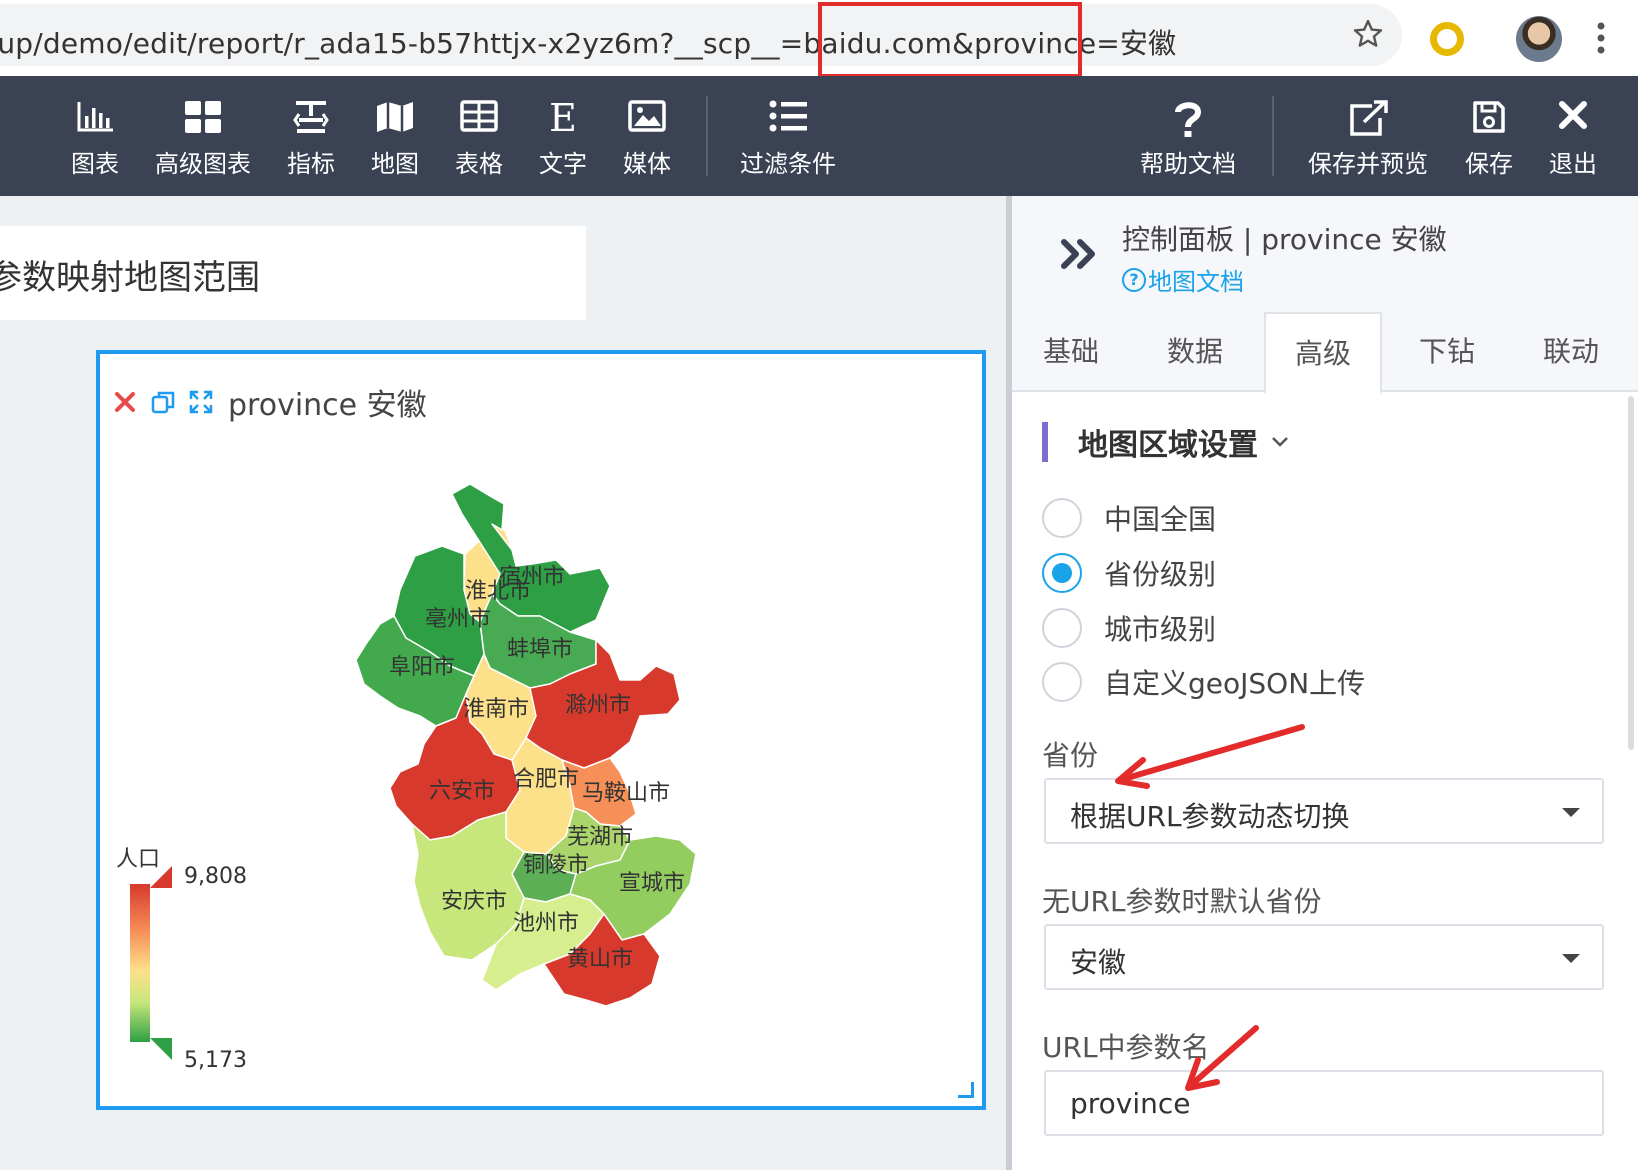 Image resolution: width=1638 pixels, height=1170 pixels. What do you see at coordinates (462, 791) in the screenshot?
I see `city-label: 六安市` at bounding box center [462, 791].